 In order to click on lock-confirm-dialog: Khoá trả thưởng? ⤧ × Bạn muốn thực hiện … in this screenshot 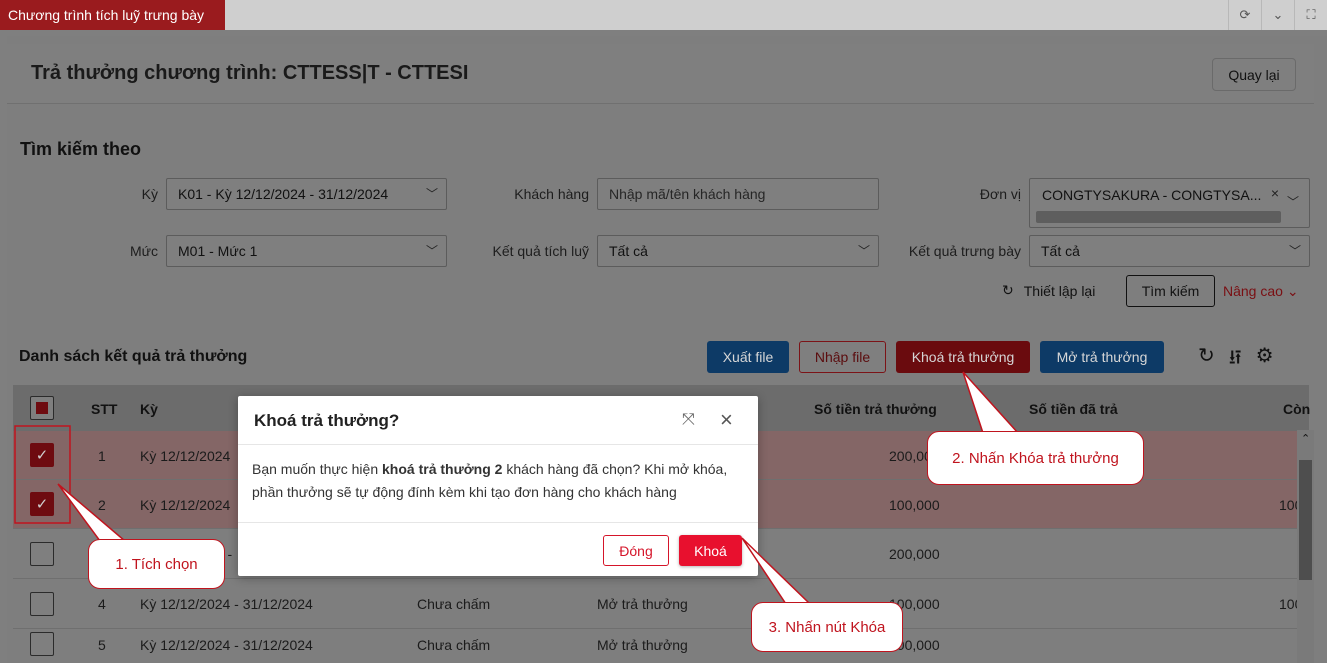, I will do `click(498, 486)`.